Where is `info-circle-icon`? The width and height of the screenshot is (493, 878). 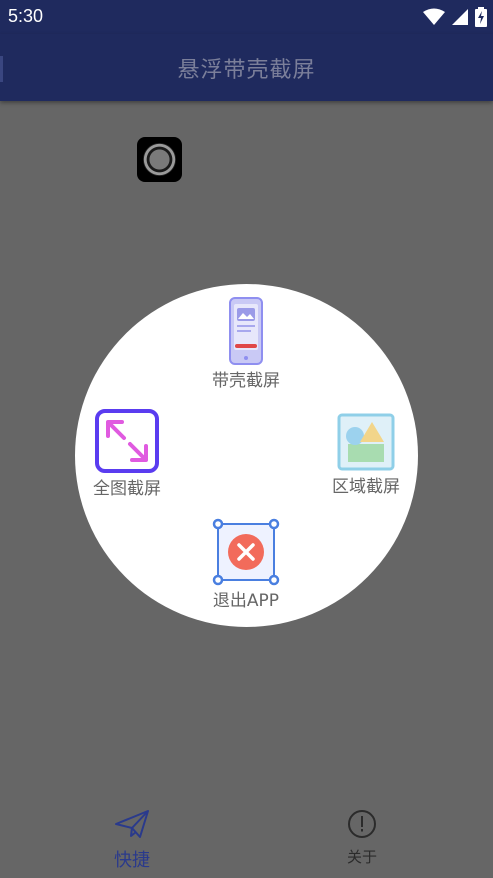 info-circle-icon is located at coordinates (362, 824).